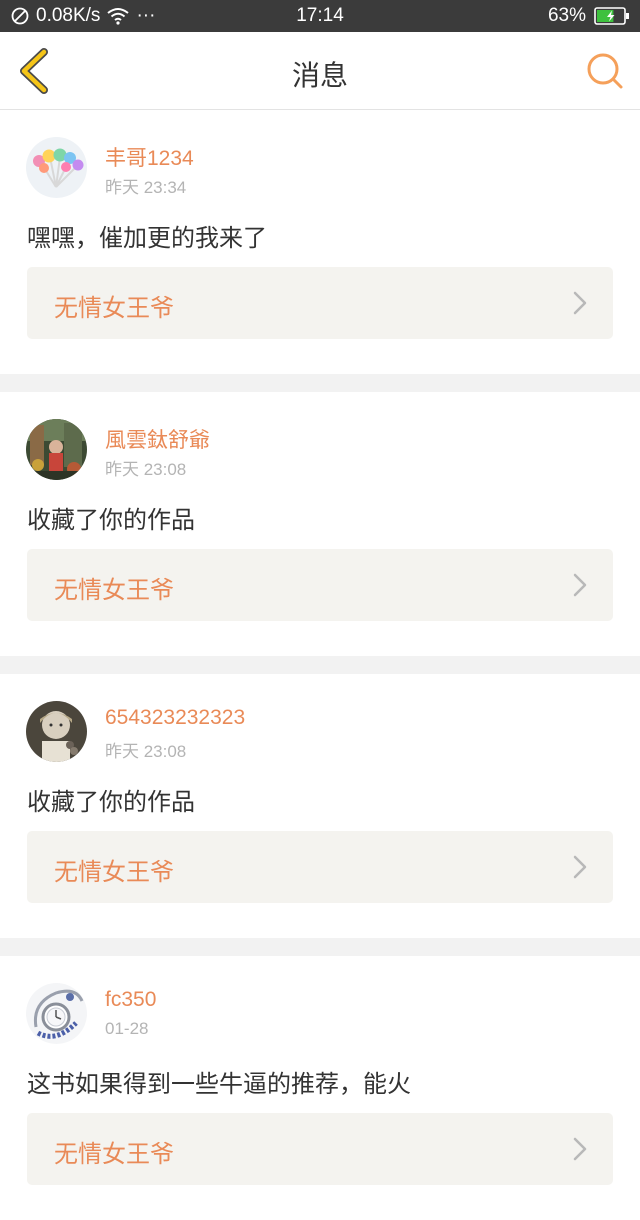 The image size is (640, 1220). Describe the element at coordinates (589, 16) in the screenshot. I see `status-right: 63%` at that location.